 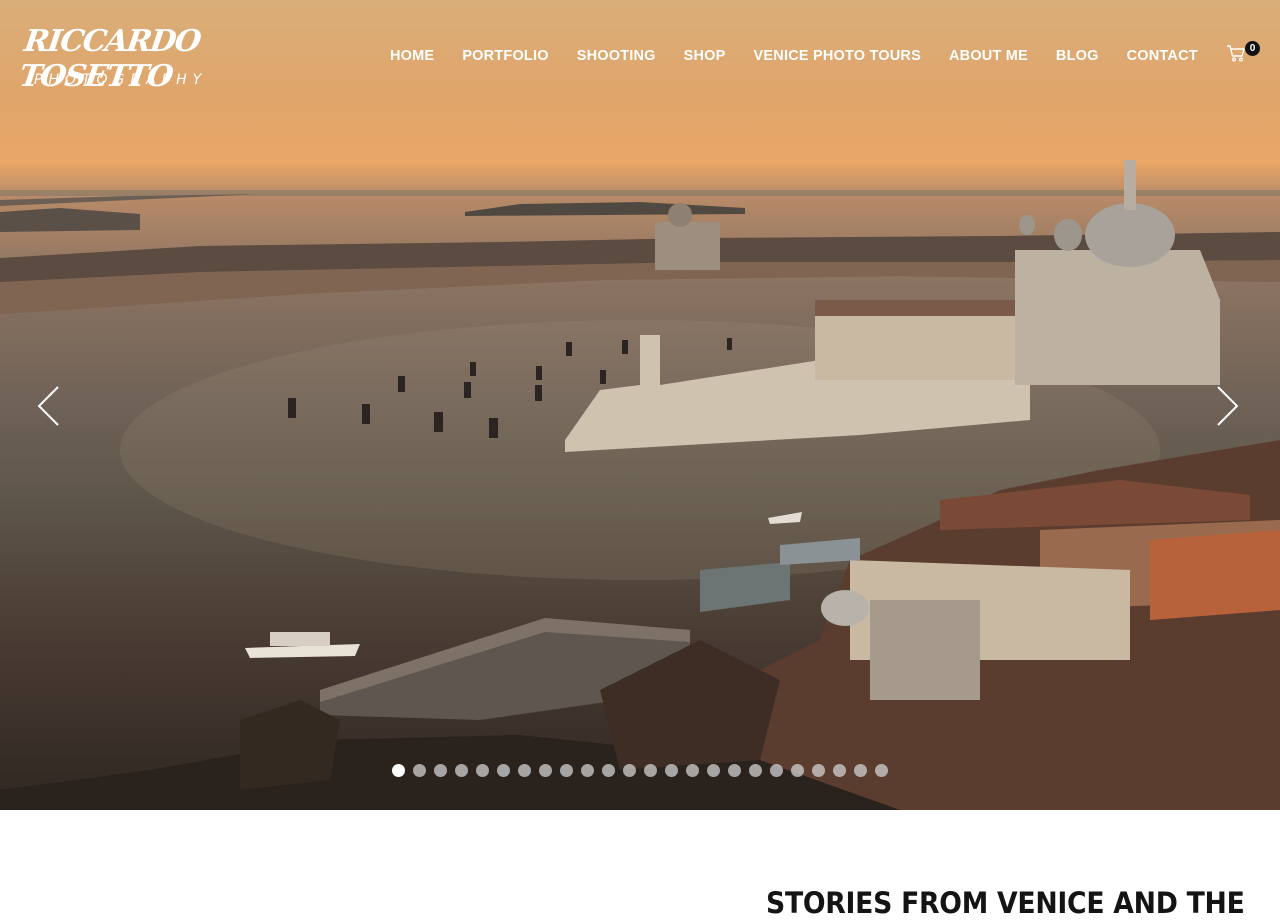 I want to click on chevron-left-icon, so click(x=48, y=406).